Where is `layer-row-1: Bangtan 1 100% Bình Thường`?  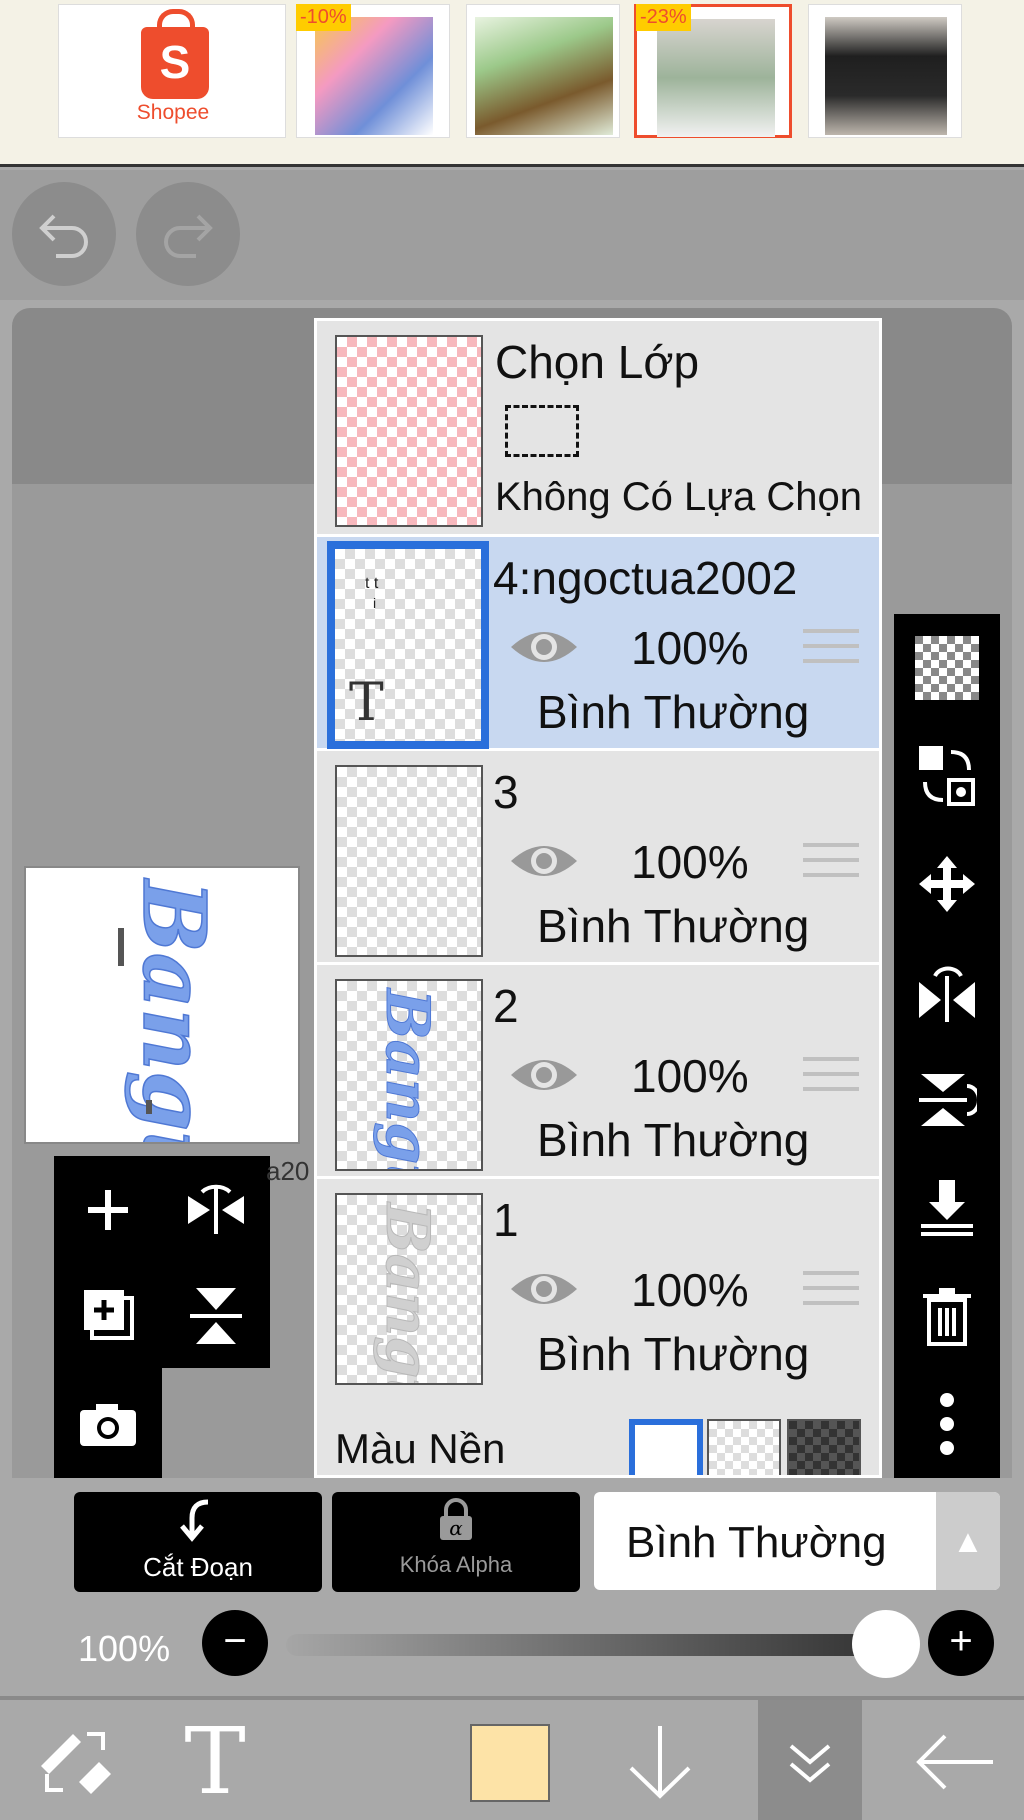
layer-row-1: Bangtan 1 100% Bình Thường is located at coordinates (598, 1327).